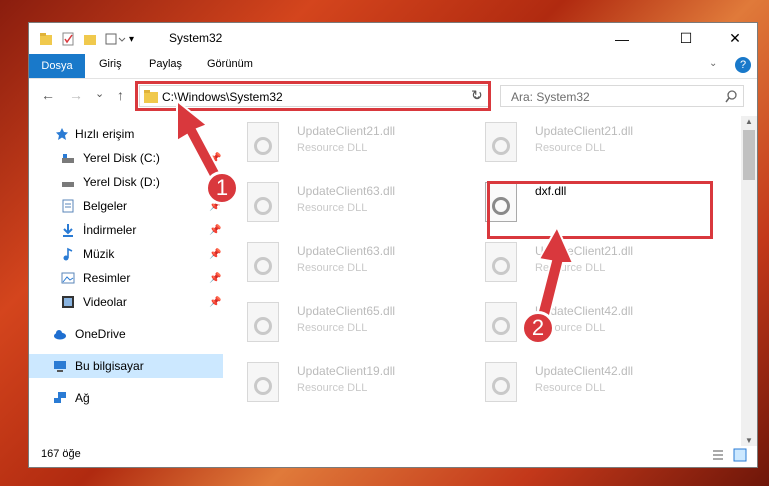  Describe the element at coordinates (538, 328) in the screenshot. I see `step-2-badge: 2` at that location.